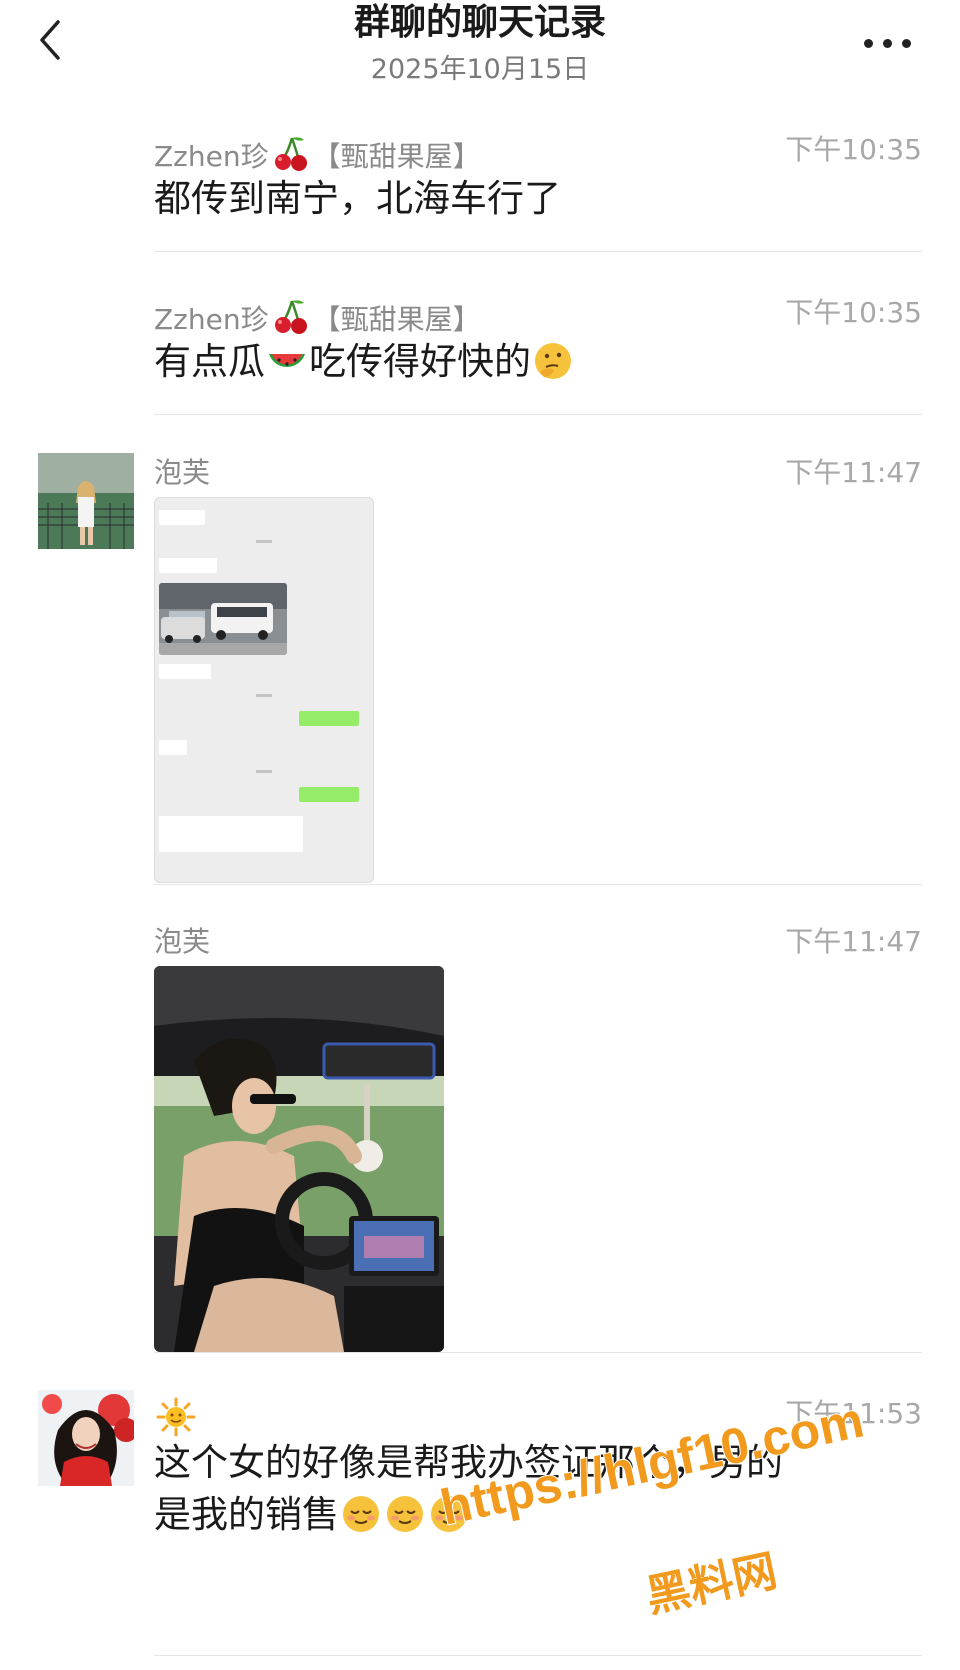 Image resolution: width=960 pixels, height=1670 pixels. Describe the element at coordinates (299, 1159) in the screenshot. I see `car-interior-photo` at that location.